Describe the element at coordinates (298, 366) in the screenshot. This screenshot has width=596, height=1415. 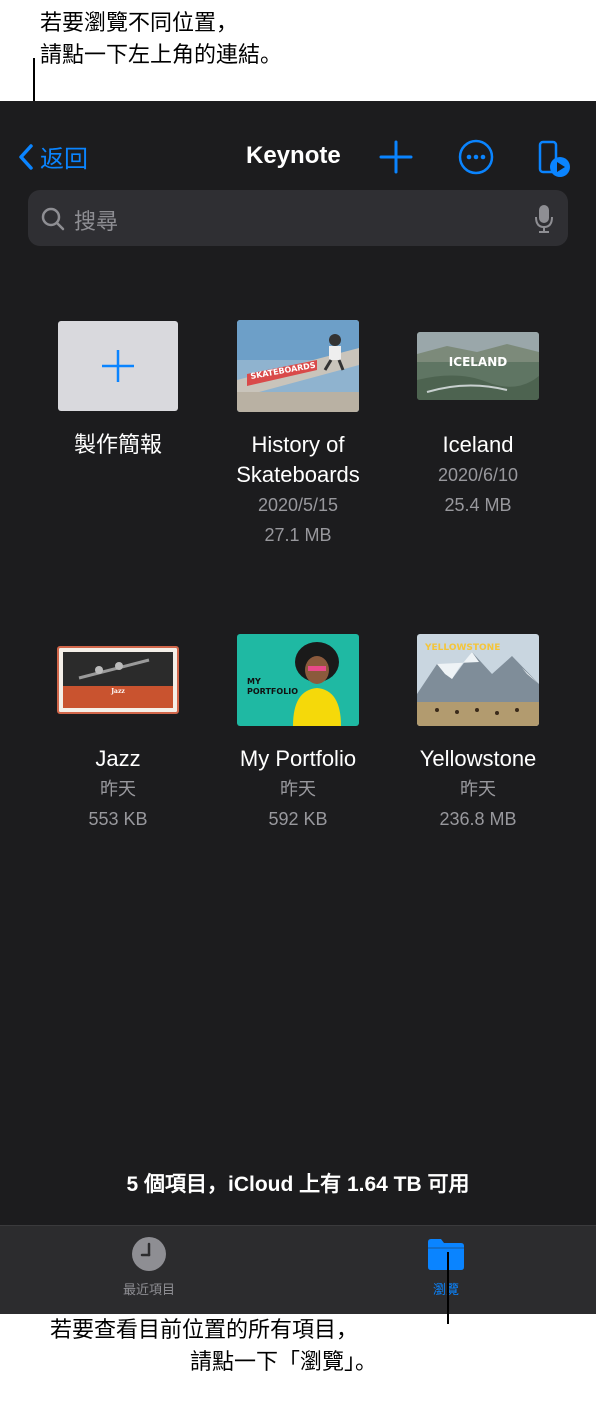
I see `file-thumbnail: SKATEBOARDS` at that location.